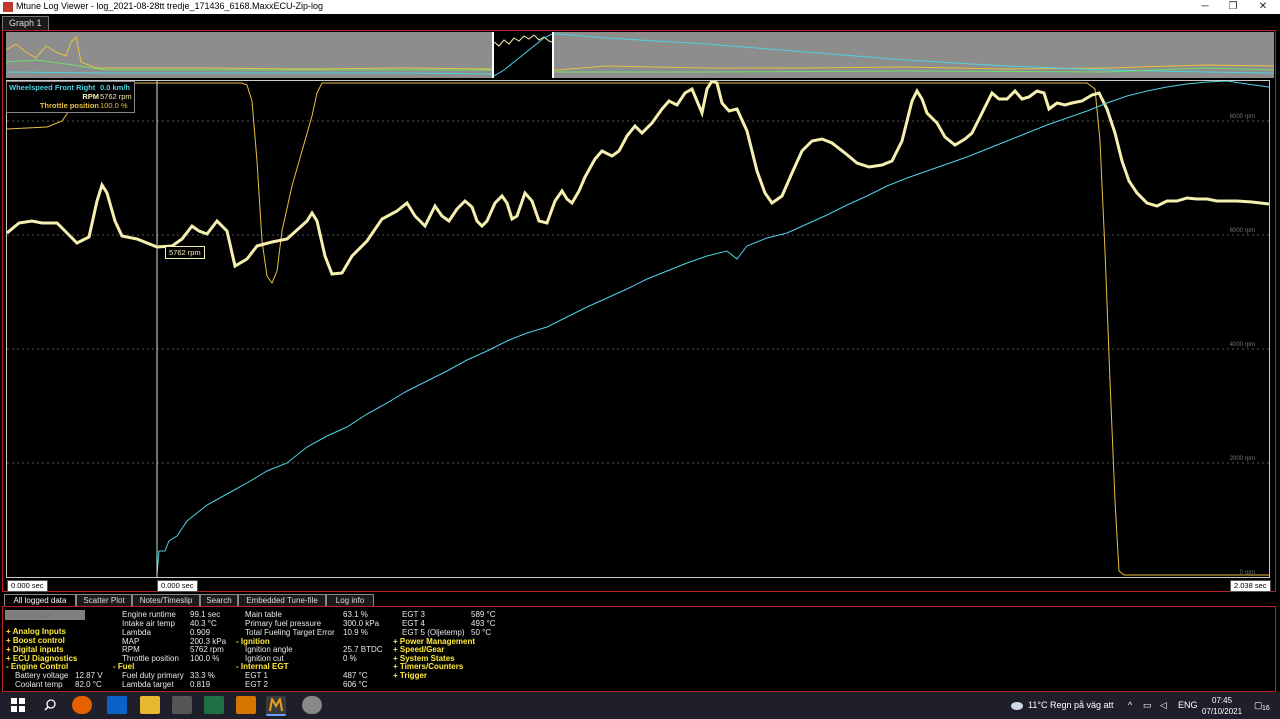  I want to click on field-label: Fuel duty primary, so click(153, 675).